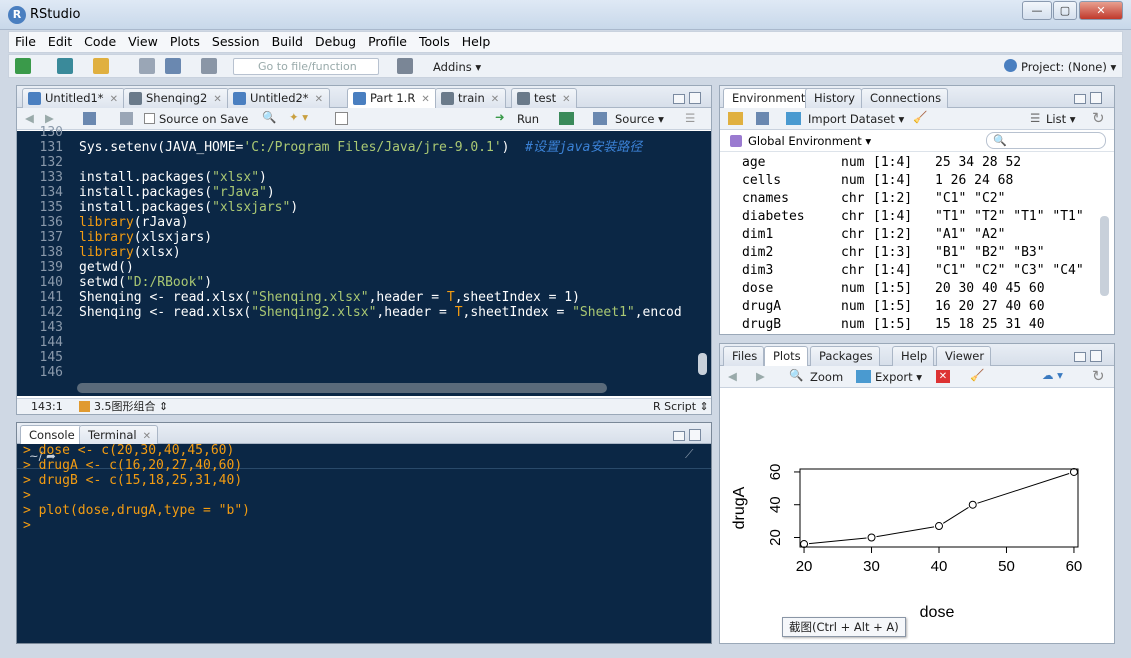 This screenshot has width=1131, height=658. Describe the element at coordinates (943, 376) in the screenshot. I see `remove-plot-icon: ✕` at that location.